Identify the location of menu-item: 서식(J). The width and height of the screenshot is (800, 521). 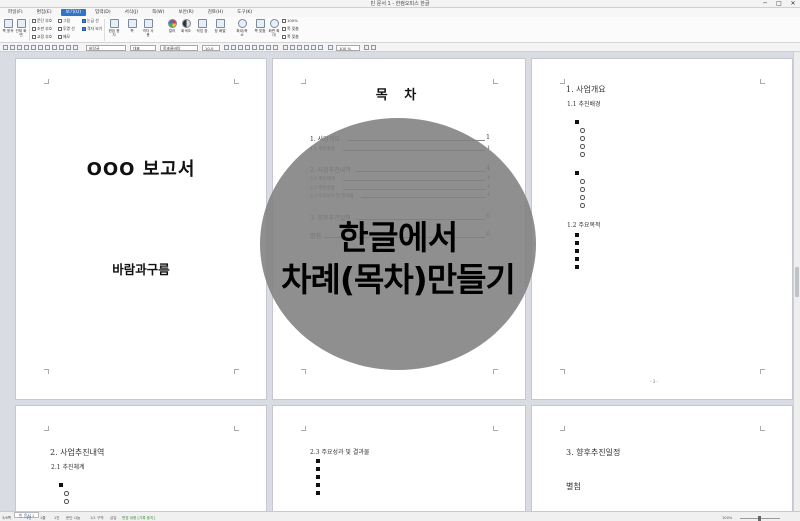
(131, 12).